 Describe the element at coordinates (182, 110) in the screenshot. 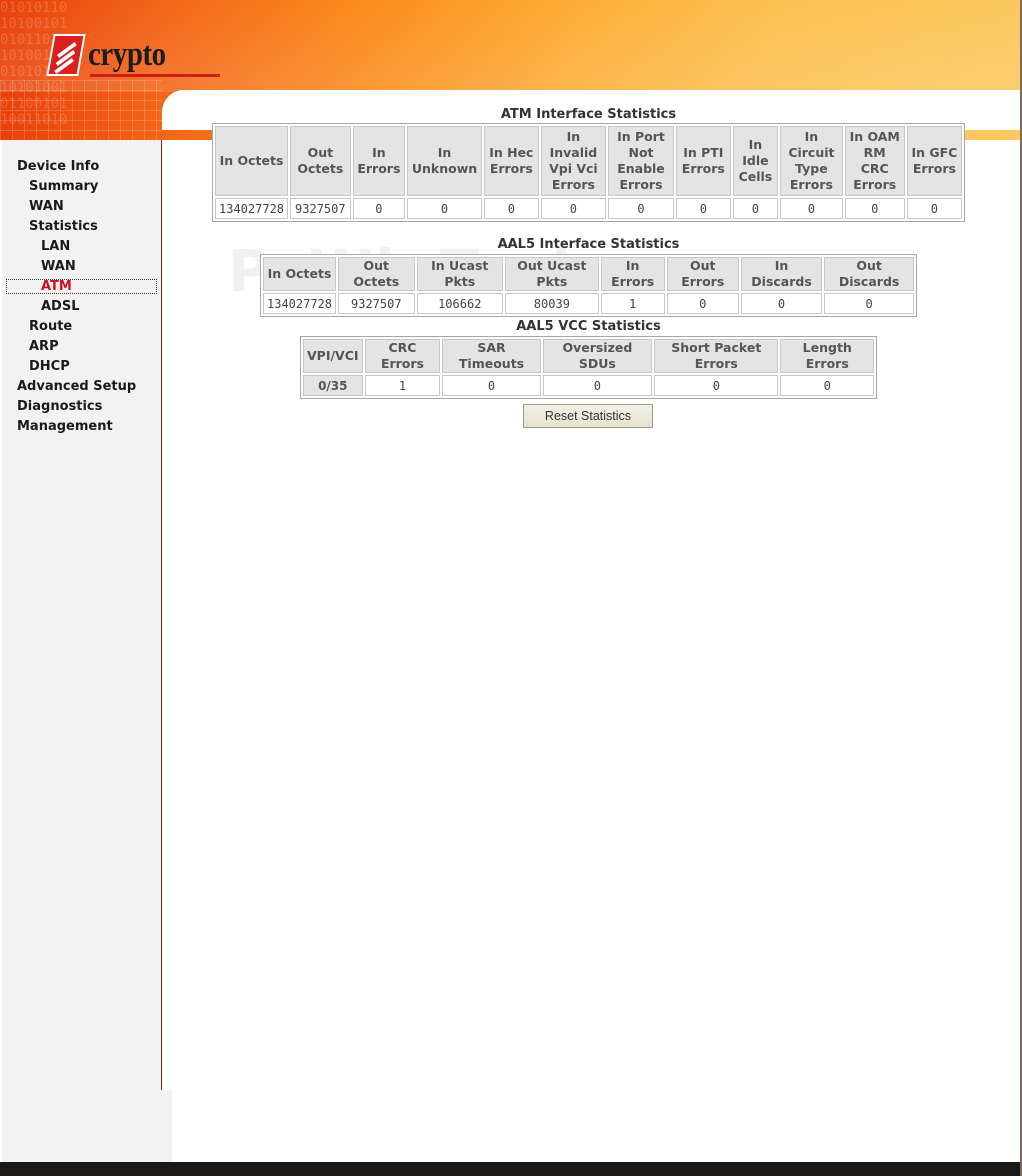

I see `content-corner` at that location.